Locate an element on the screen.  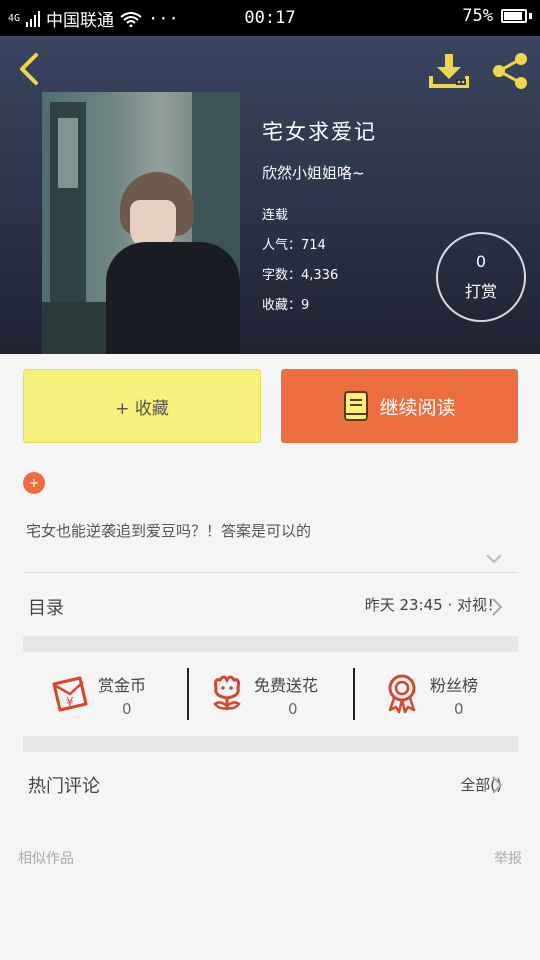
back-arrow-icon is located at coordinates (31, 69).